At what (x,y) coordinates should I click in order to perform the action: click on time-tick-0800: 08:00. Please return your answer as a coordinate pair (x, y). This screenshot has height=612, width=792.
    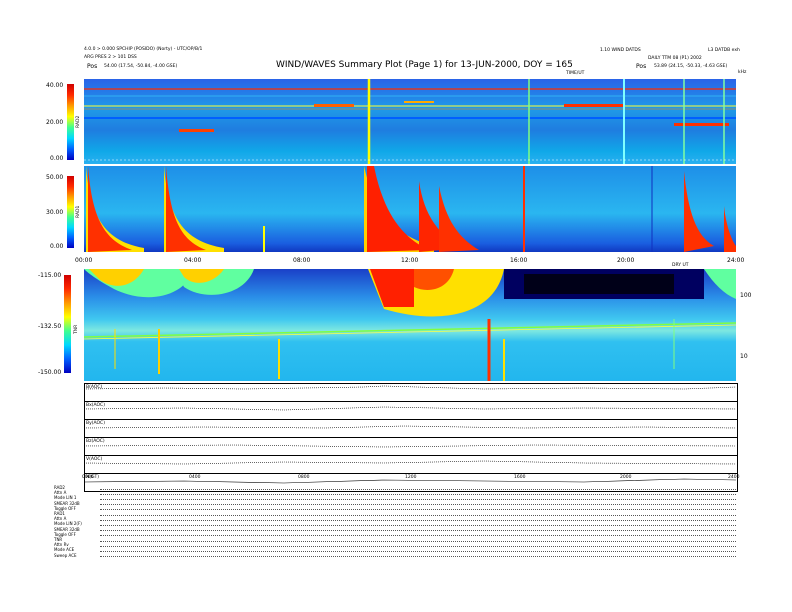
    Looking at the image, I should click on (302, 260).